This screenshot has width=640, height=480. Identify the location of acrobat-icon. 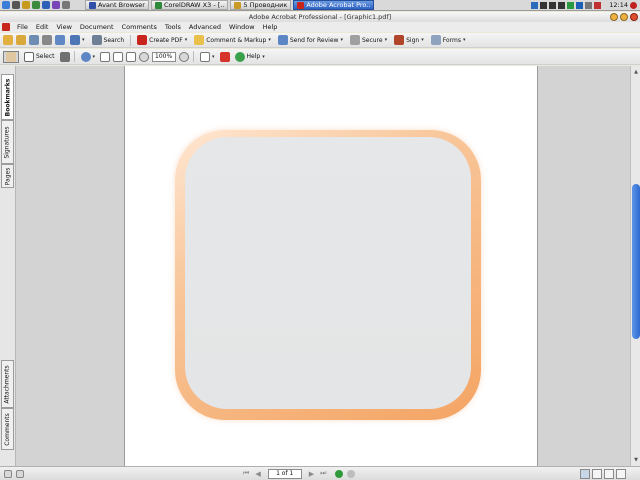
(6, 27).